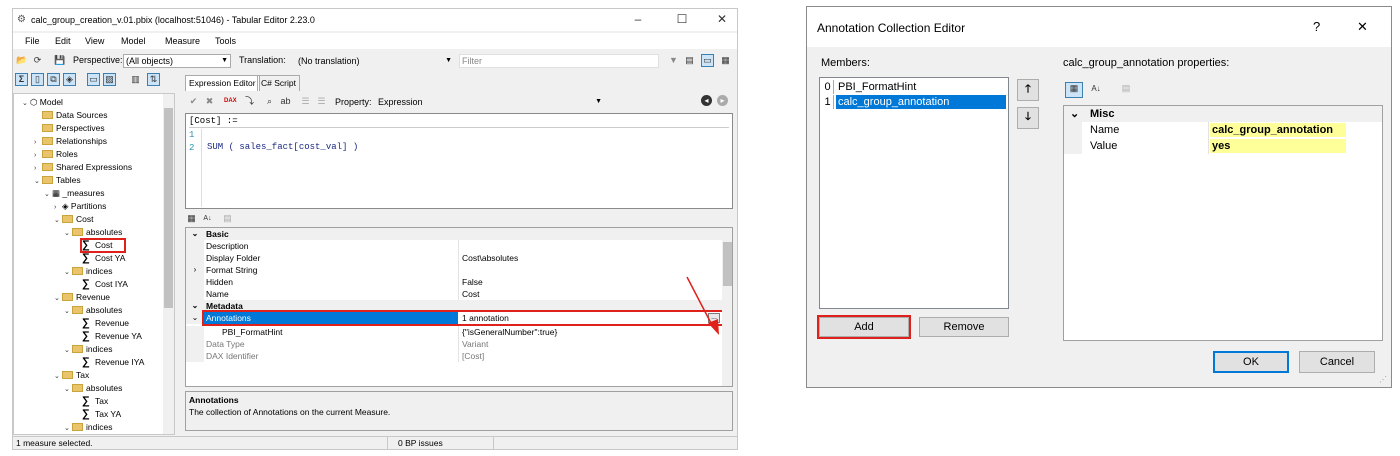 The image size is (1400, 456). I want to click on filter-icon: ▼, so click(673, 60).